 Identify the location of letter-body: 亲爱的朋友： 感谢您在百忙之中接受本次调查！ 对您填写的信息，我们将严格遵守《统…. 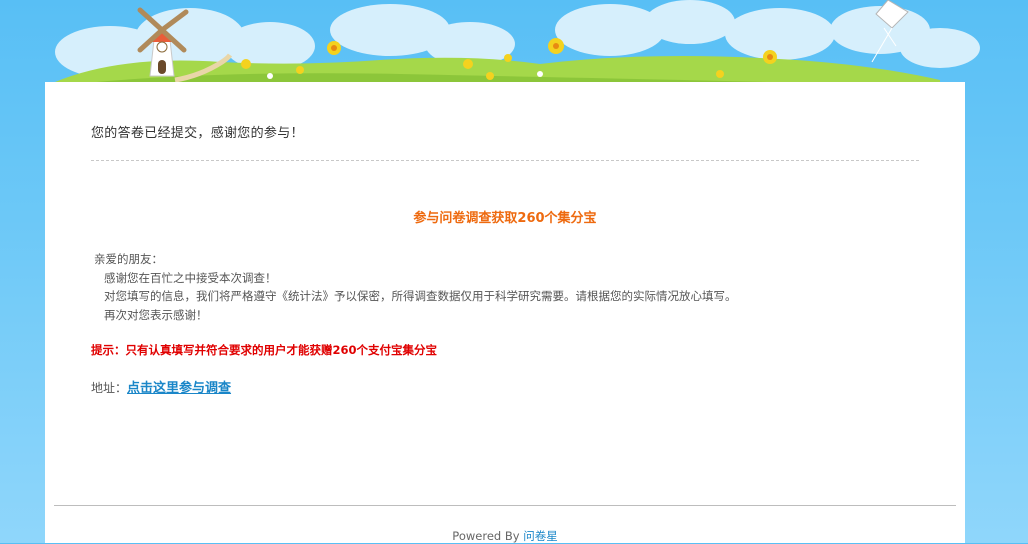
(415, 287).